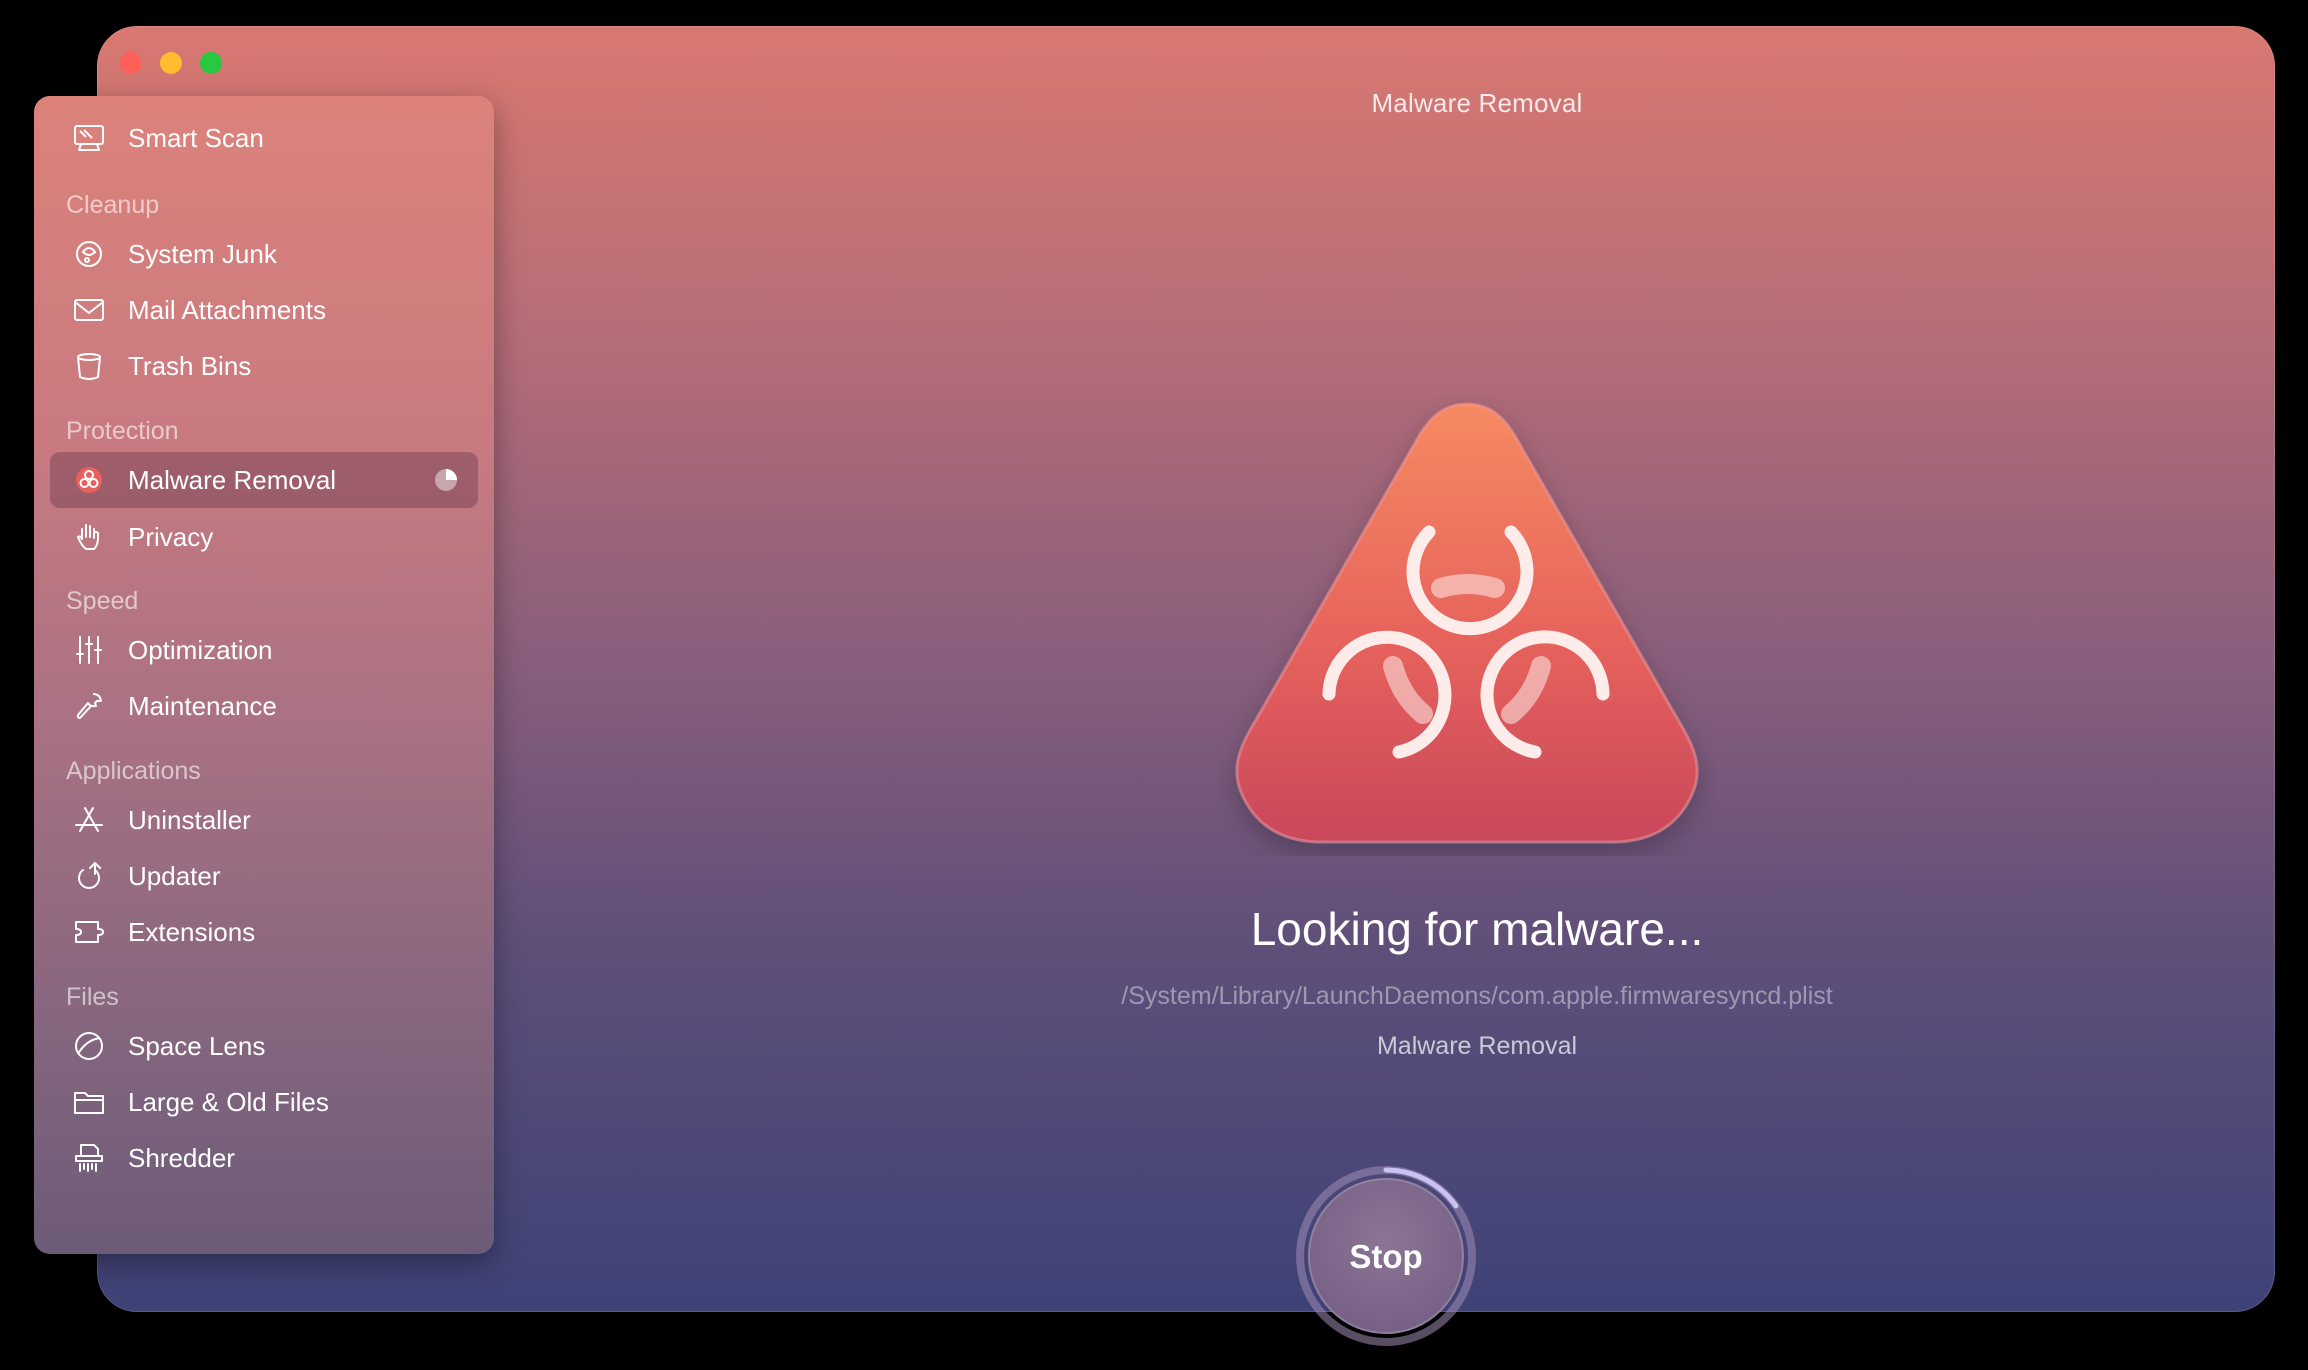 The height and width of the screenshot is (1370, 2308). I want to click on section-header-protection: Protection, so click(122, 431).